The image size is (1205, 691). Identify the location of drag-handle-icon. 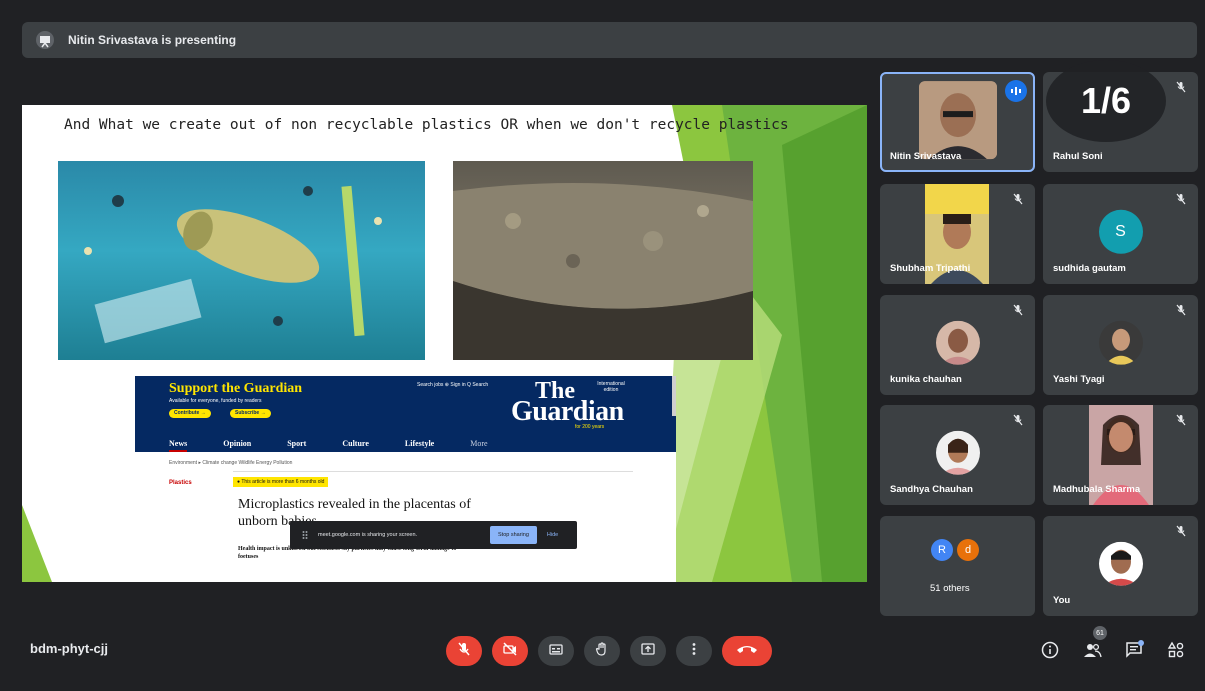
(305, 535).